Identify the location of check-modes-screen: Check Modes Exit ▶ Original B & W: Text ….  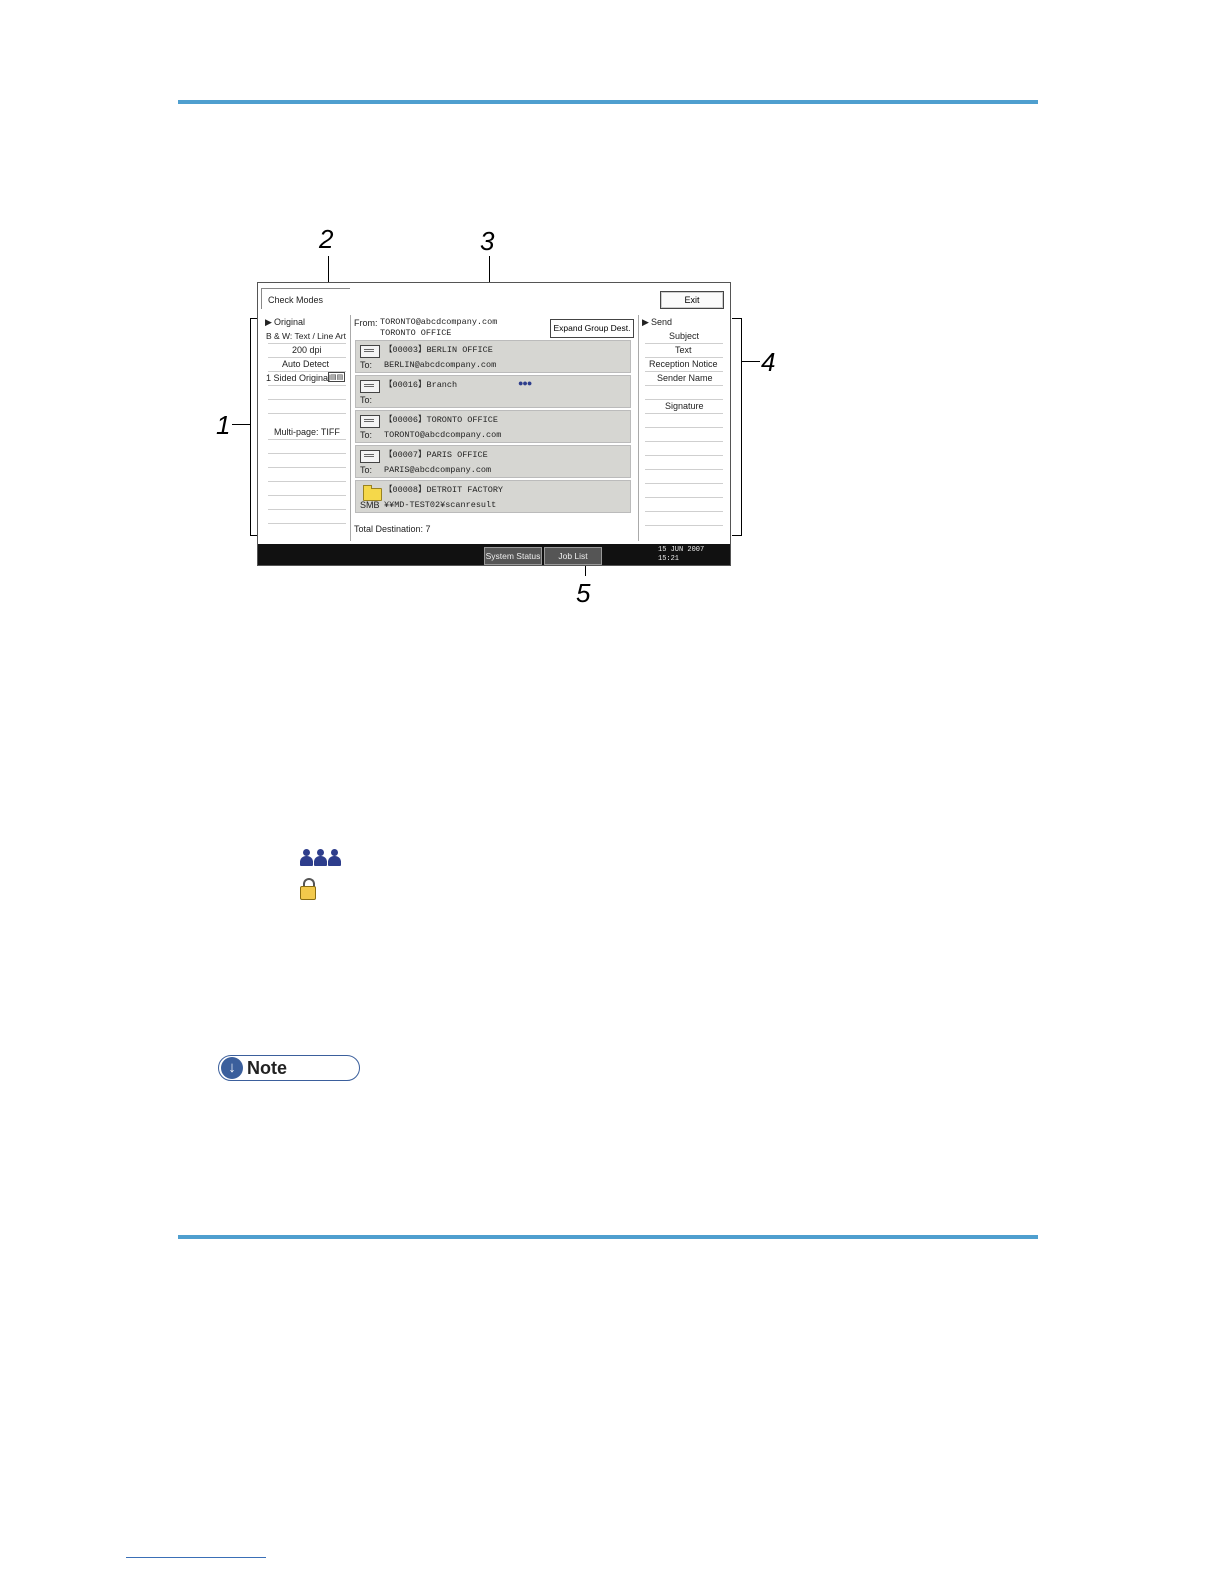
(494, 424).